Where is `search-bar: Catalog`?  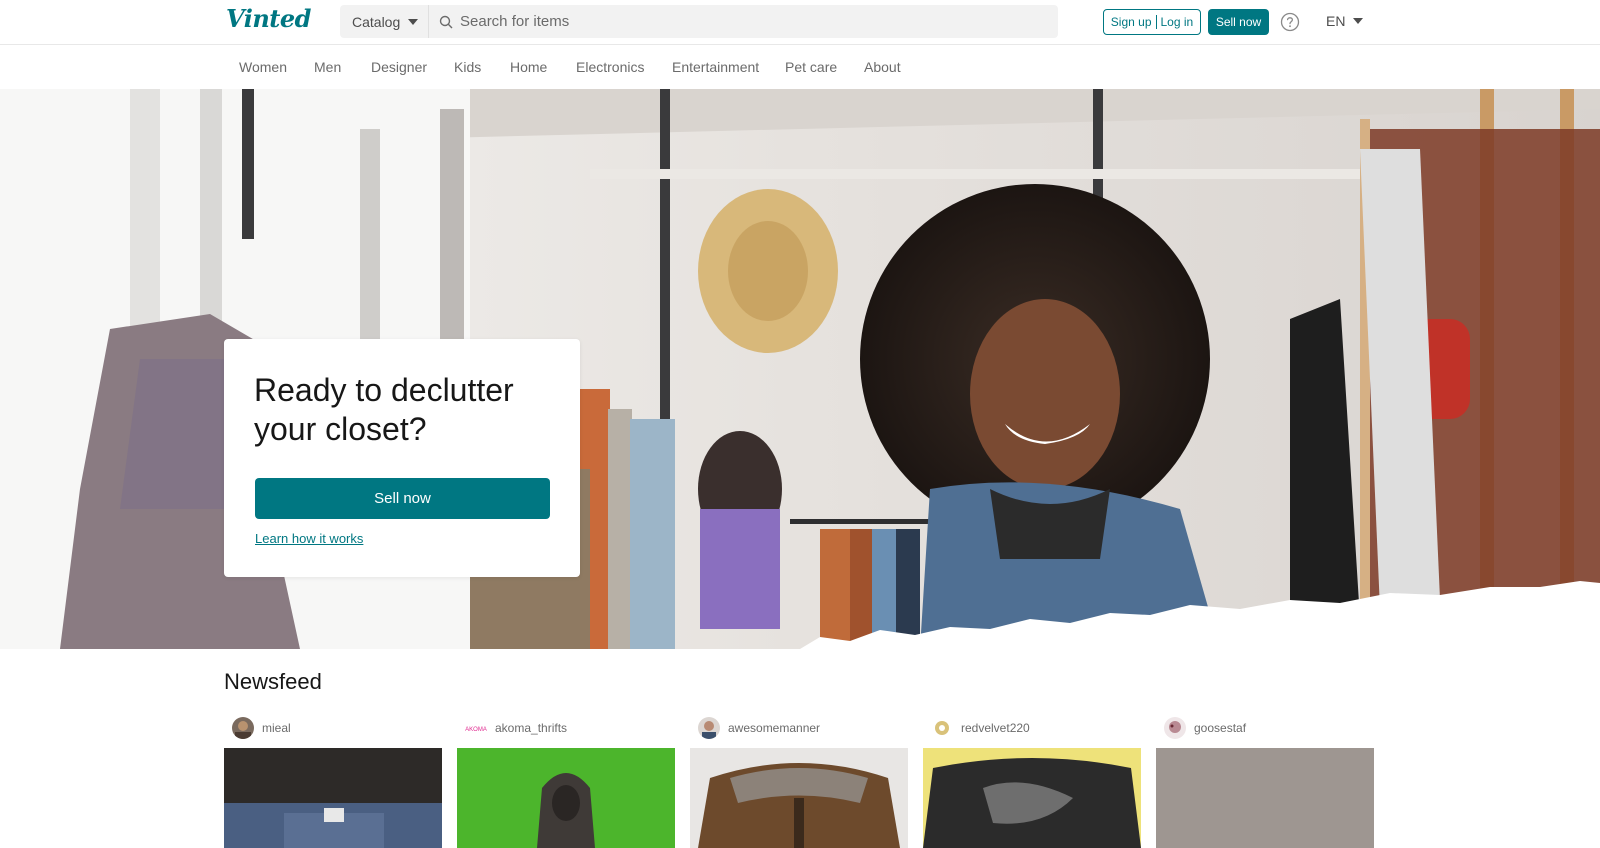
search-bar: Catalog is located at coordinates (699, 21).